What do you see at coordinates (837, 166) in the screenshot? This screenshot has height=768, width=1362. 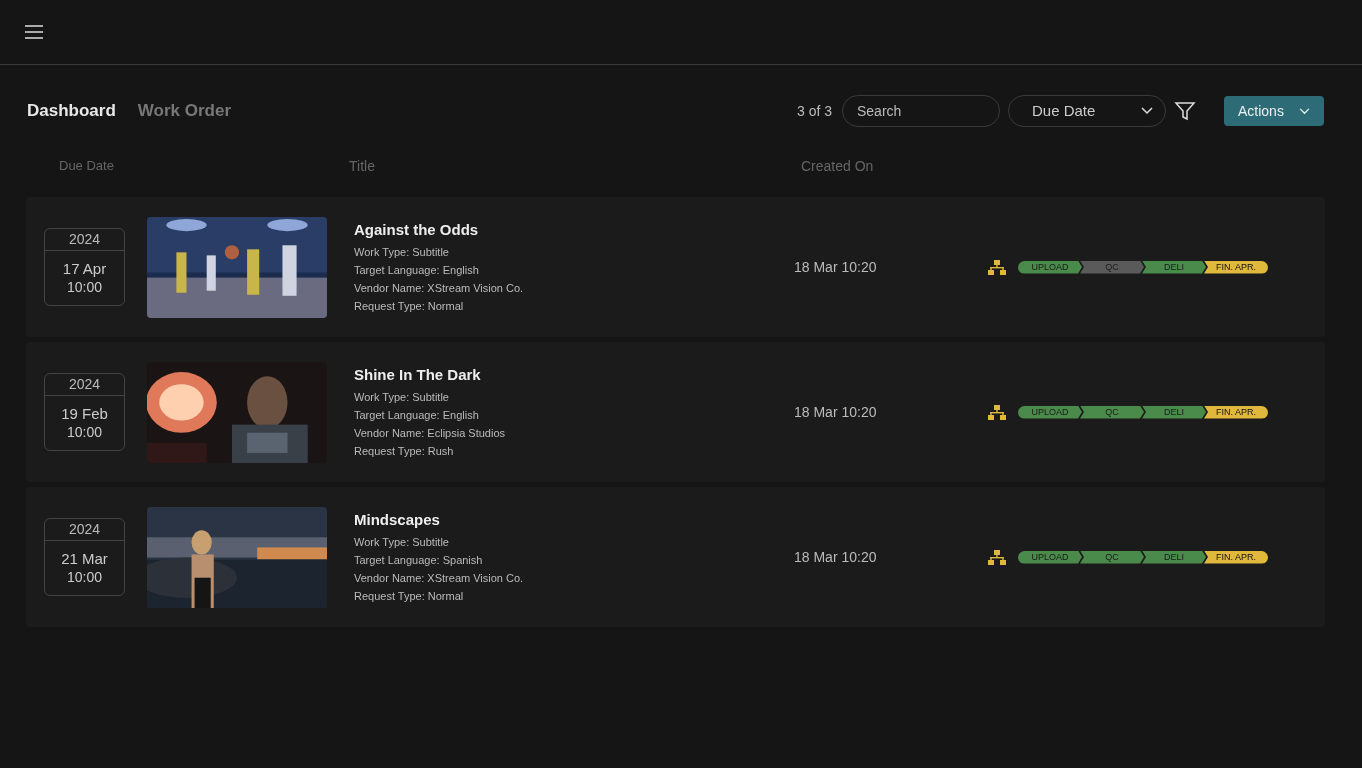 I see `column-header: Created On` at bounding box center [837, 166].